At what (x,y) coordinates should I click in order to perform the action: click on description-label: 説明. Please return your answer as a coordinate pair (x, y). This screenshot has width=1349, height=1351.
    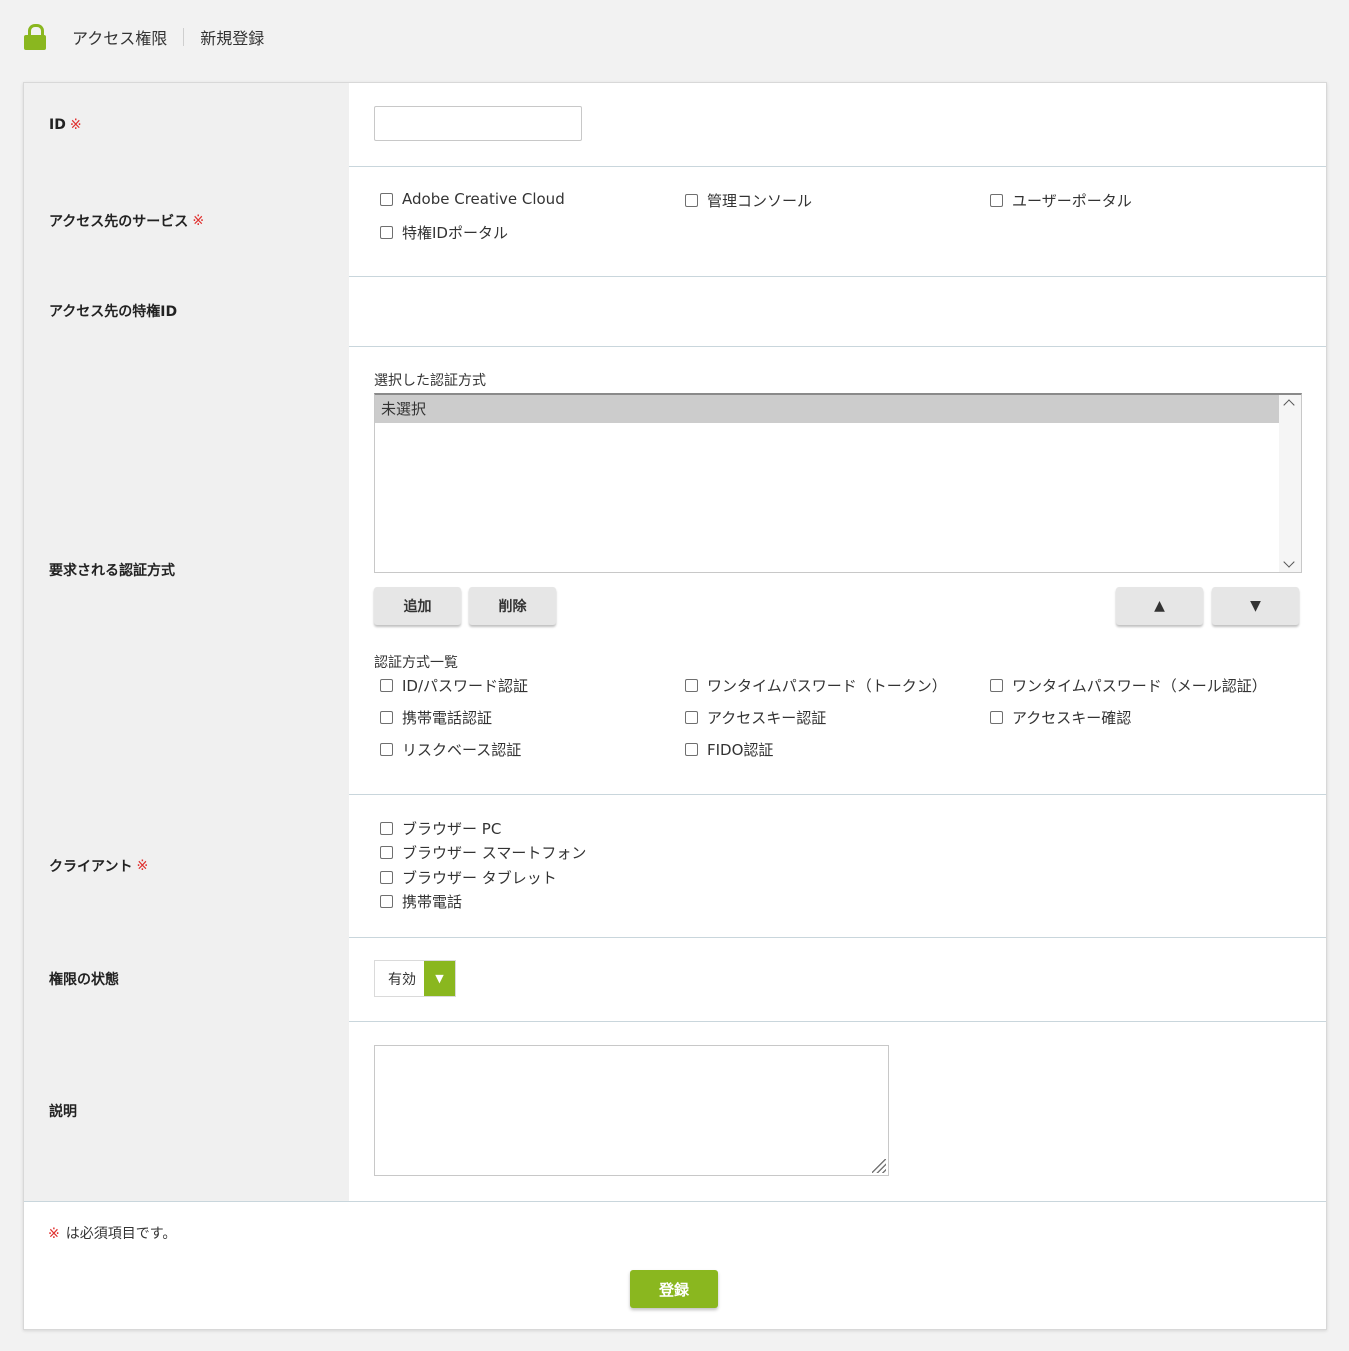
    Looking at the image, I should click on (63, 1112).